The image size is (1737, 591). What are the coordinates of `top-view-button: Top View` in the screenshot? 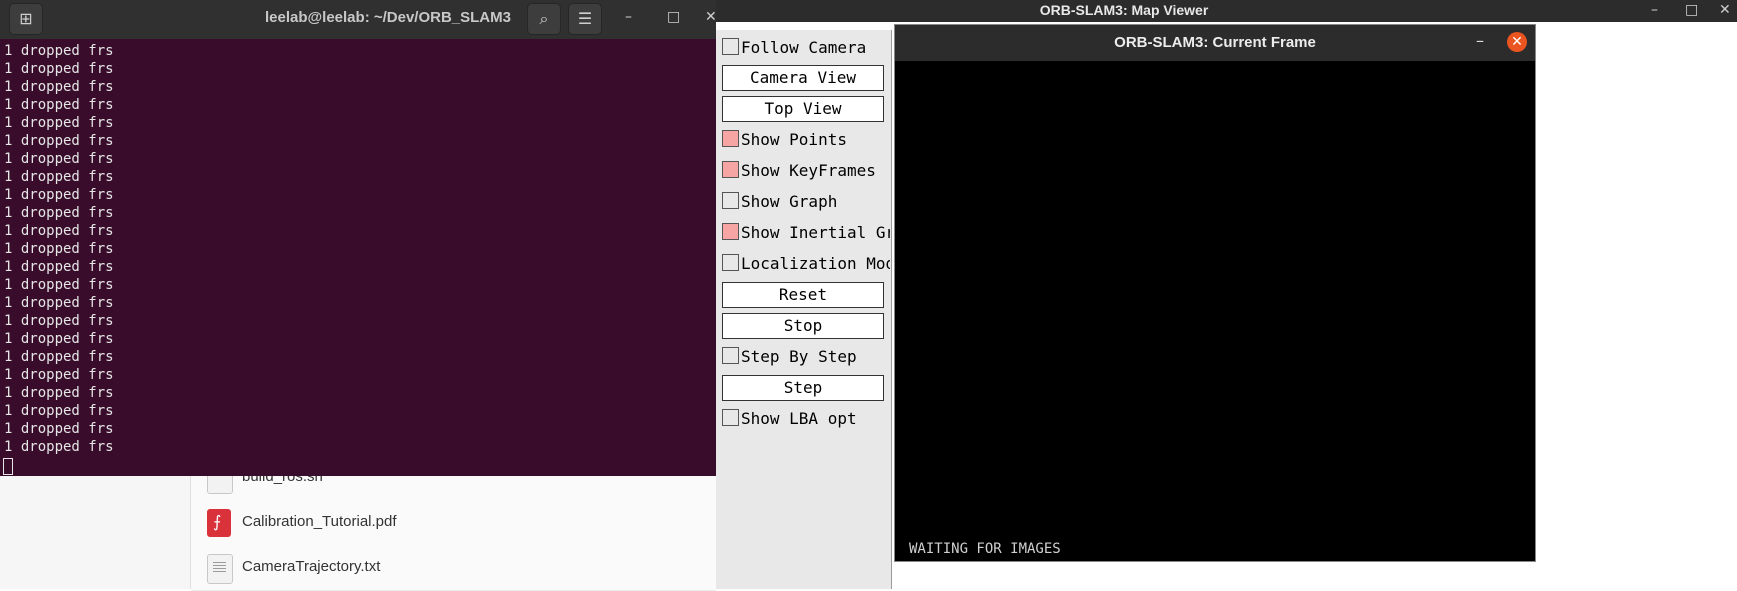 It's located at (803, 109).